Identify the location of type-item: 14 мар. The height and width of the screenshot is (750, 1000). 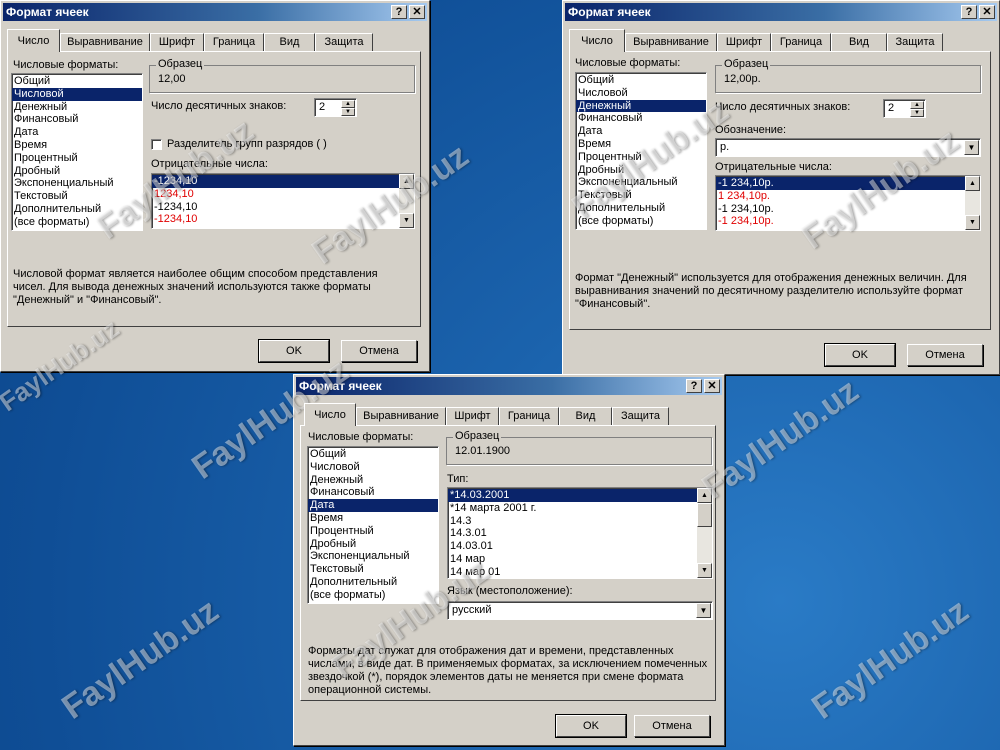
(580, 559).